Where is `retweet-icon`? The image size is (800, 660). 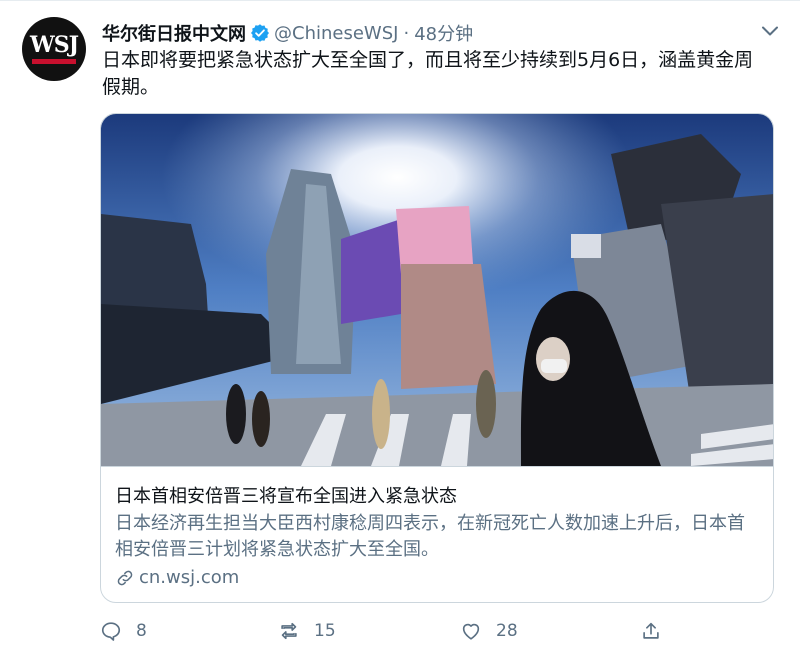
retweet-icon is located at coordinates (289, 631).